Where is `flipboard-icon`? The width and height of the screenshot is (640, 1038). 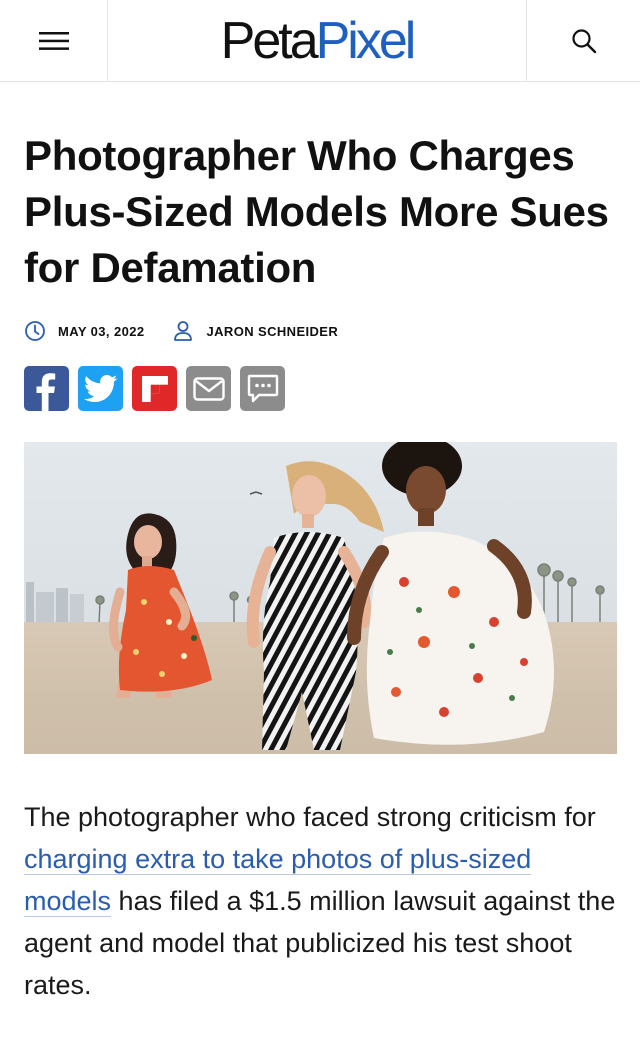
flipboard-icon is located at coordinates (154, 388).